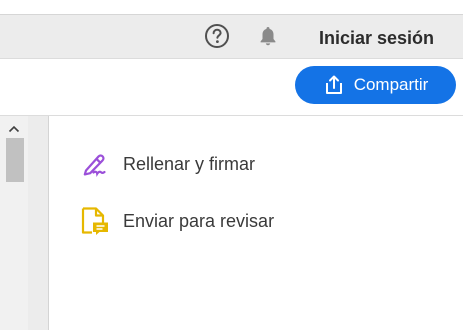  Describe the element at coordinates (38, 223) in the screenshot. I see `nav-pane-strip` at that location.